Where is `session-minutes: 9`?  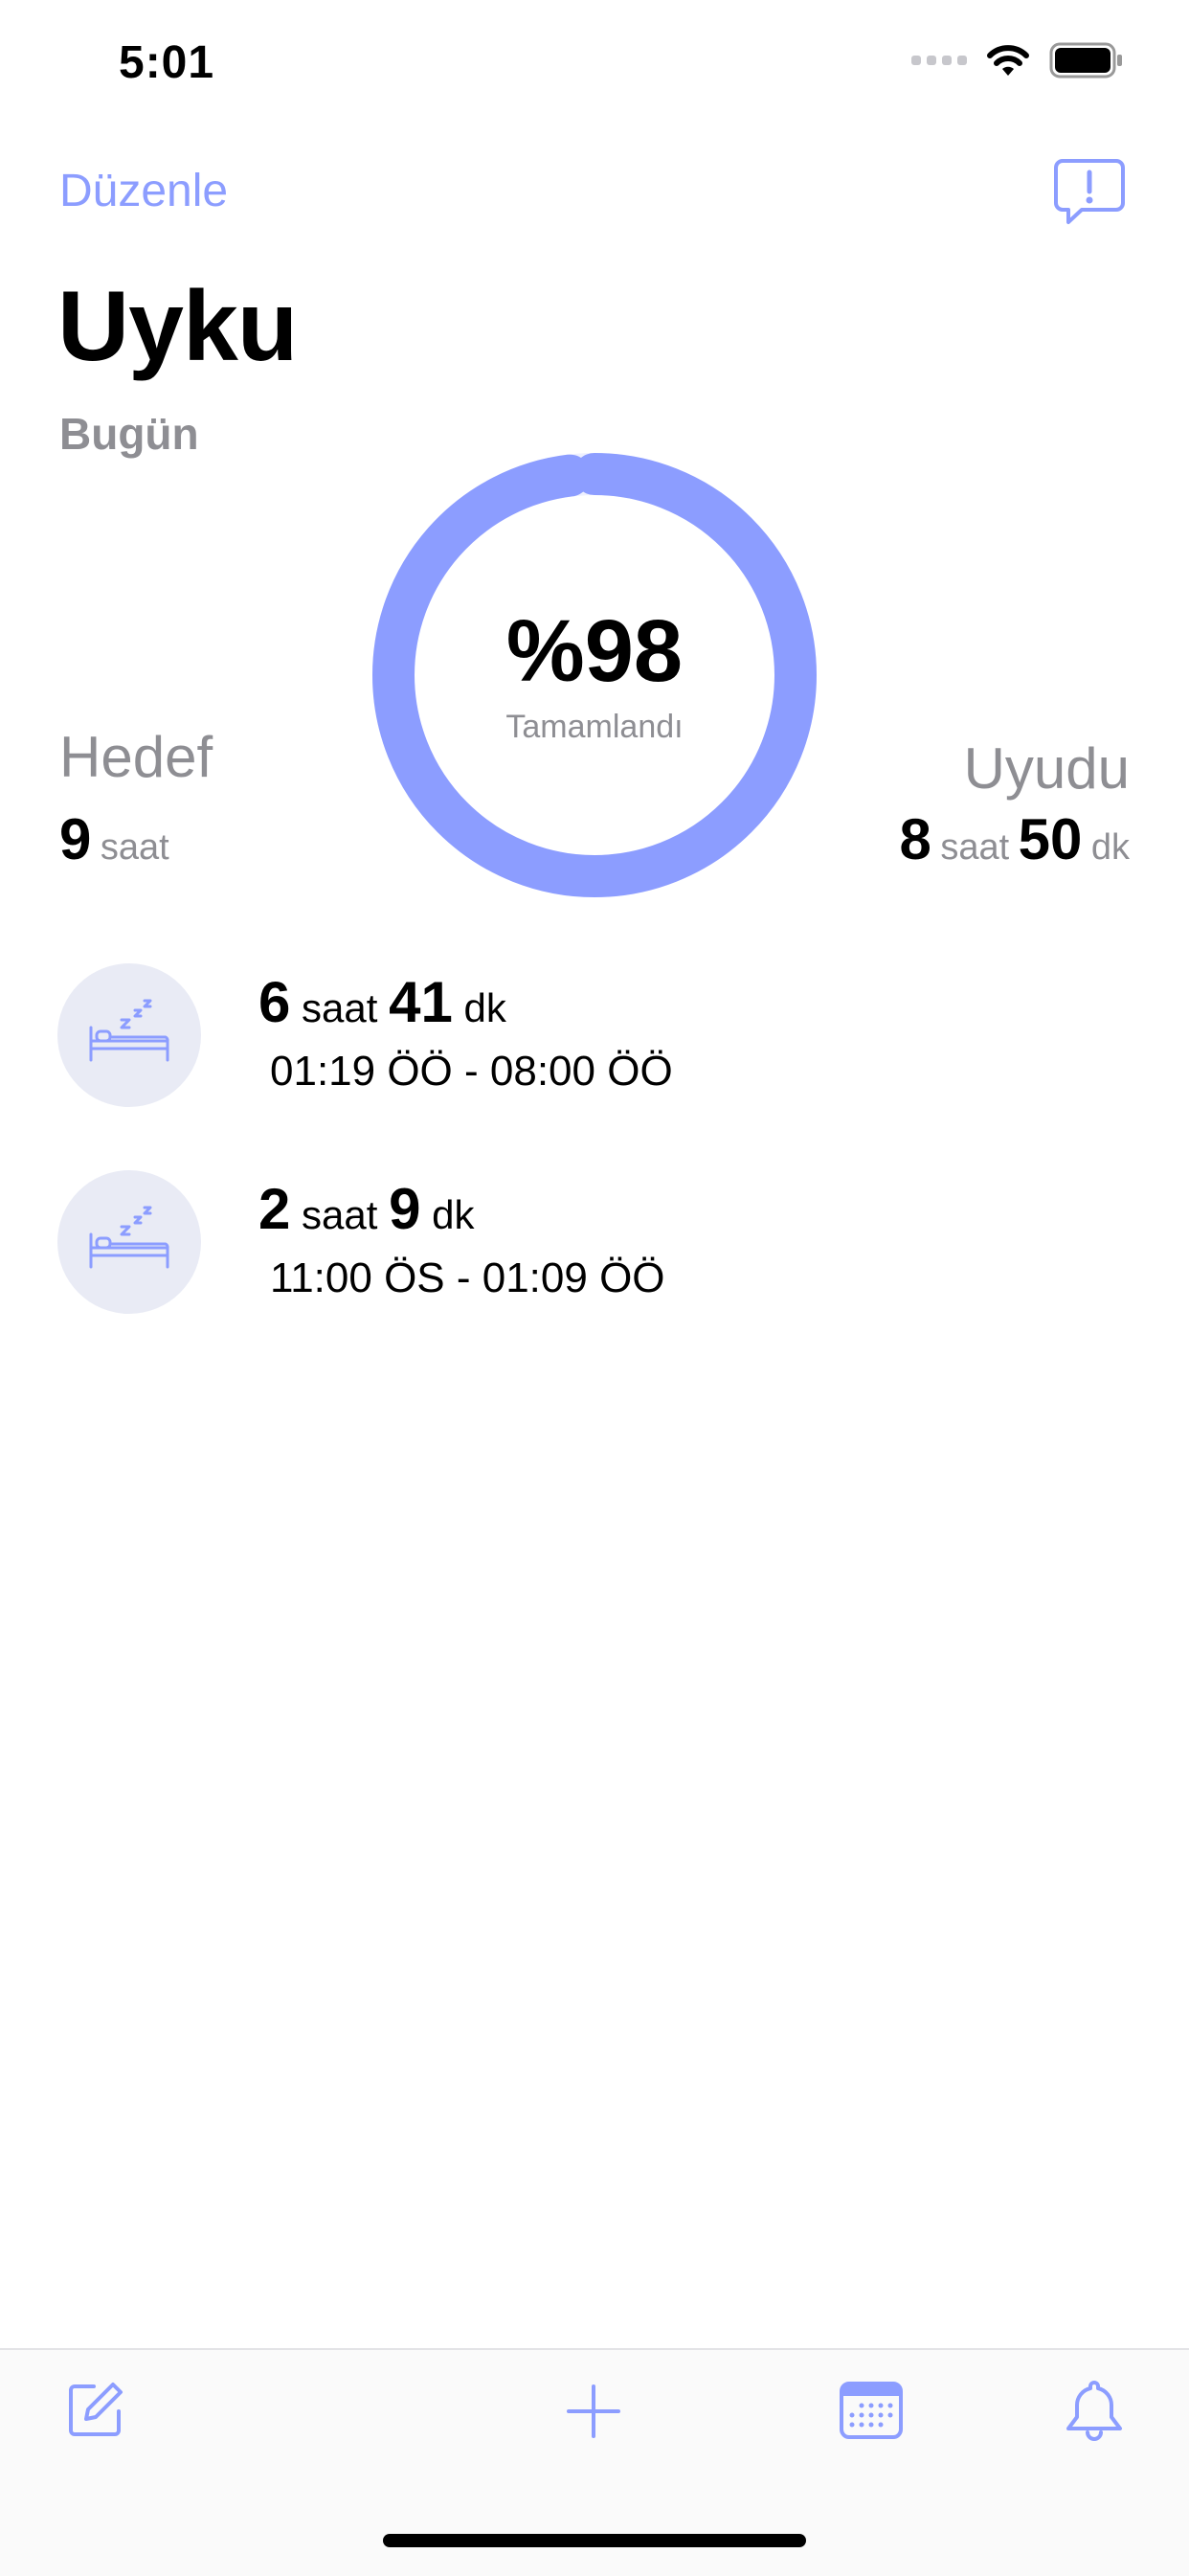 session-minutes: 9 is located at coordinates (405, 1209).